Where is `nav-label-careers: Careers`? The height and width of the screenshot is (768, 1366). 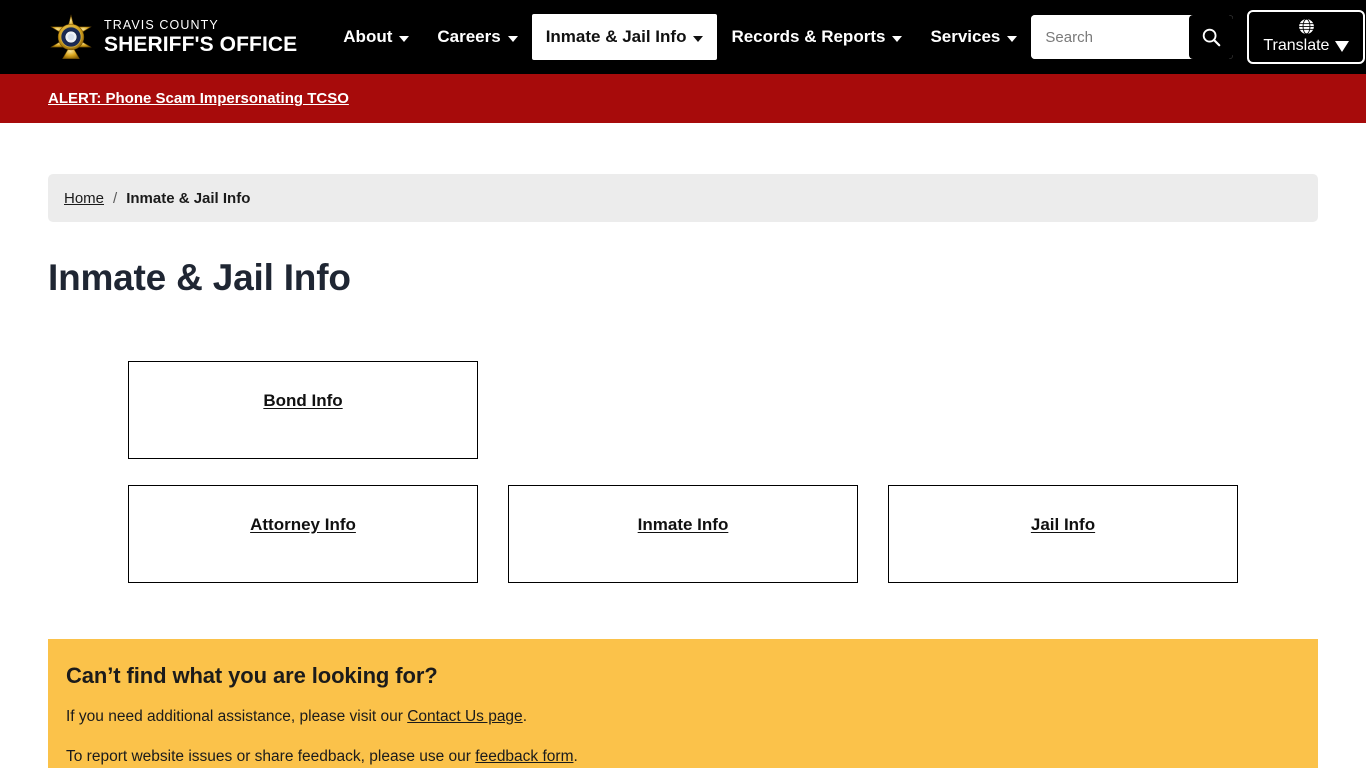
nav-label-careers: Careers is located at coordinates (469, 36).